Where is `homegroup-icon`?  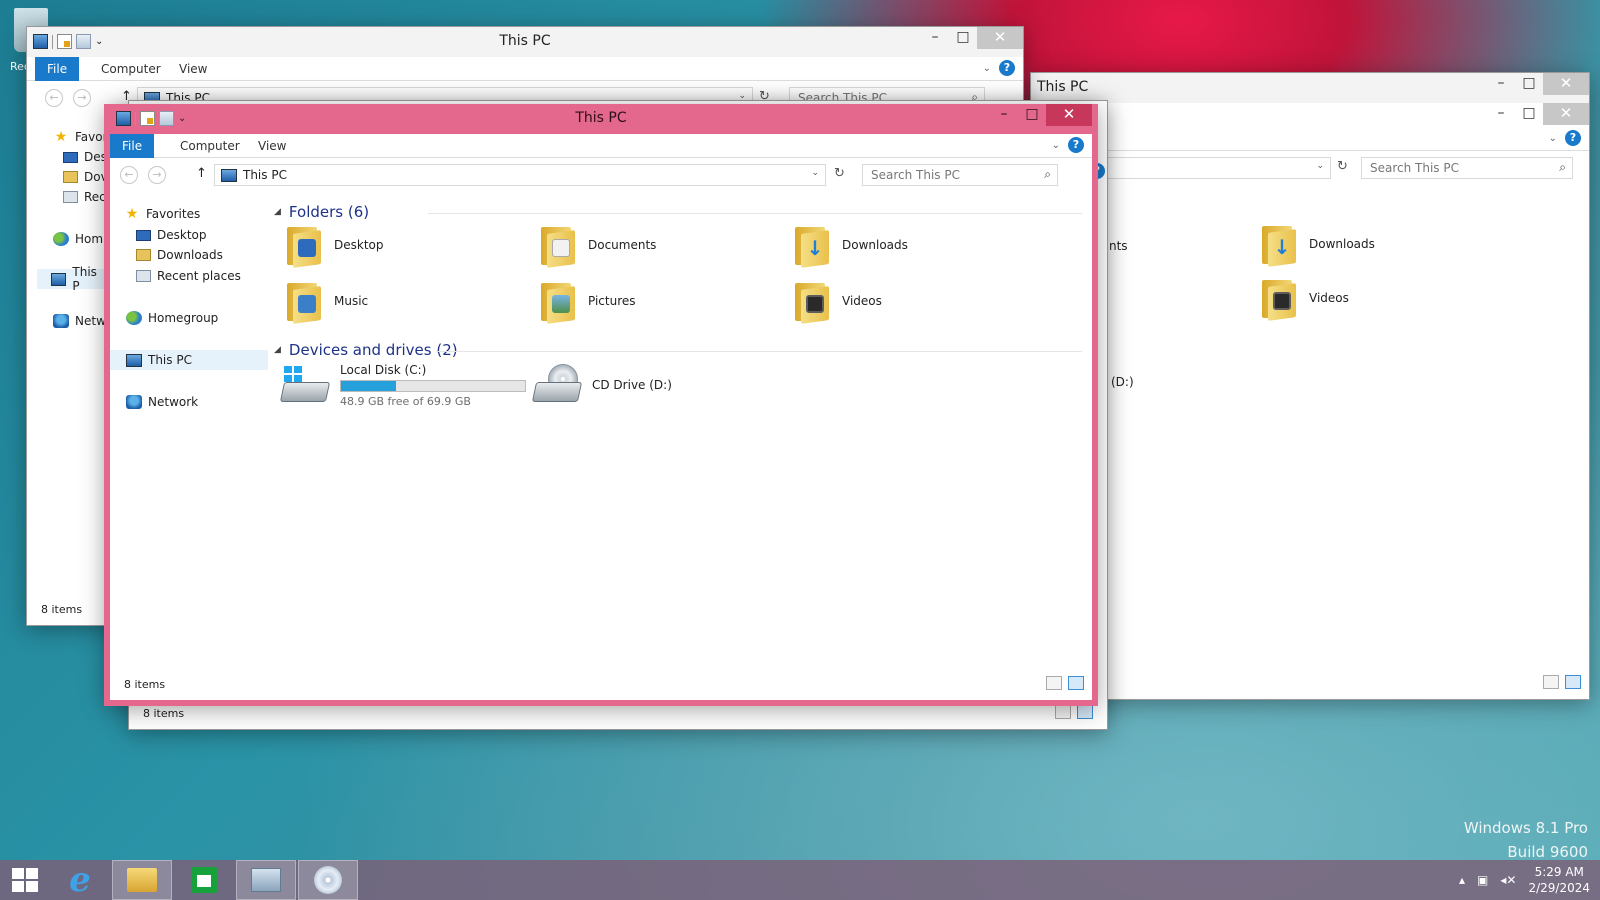
homegroup-icon is located at coordinates (61, 239).